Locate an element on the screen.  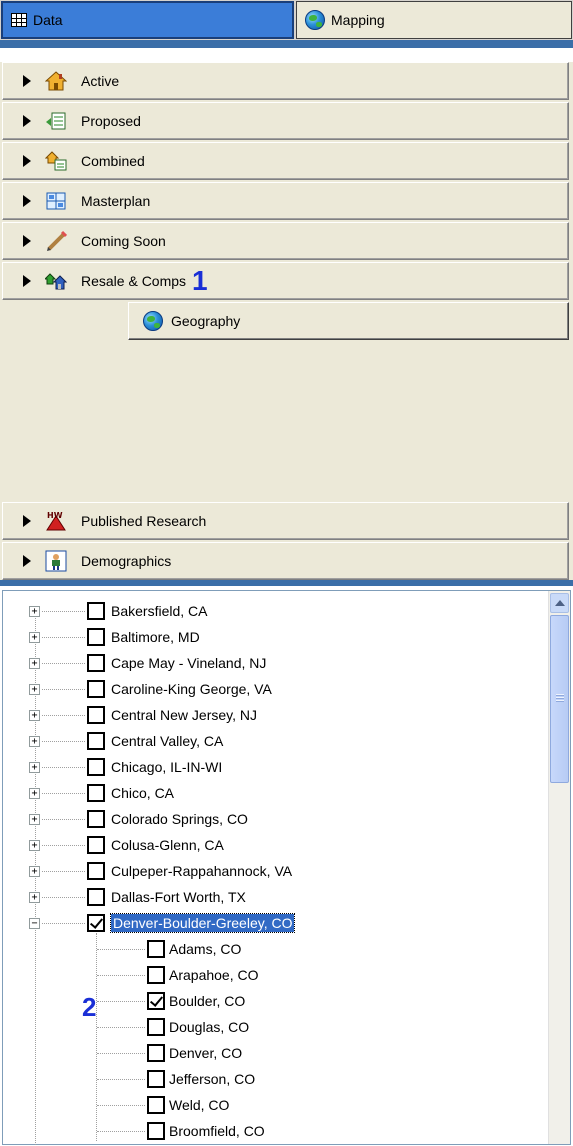
geography-button: Geography is located at coordinates (348, 321).